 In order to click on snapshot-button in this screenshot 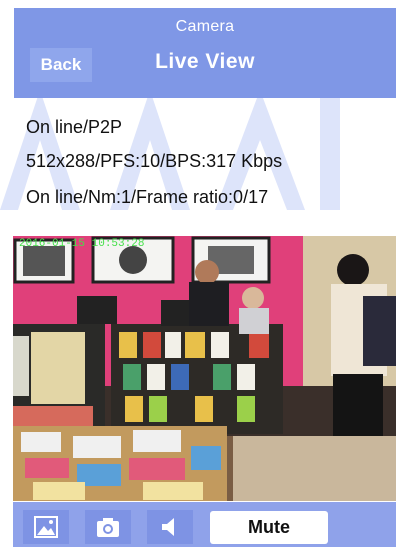, I will do `click(108, 527)`.